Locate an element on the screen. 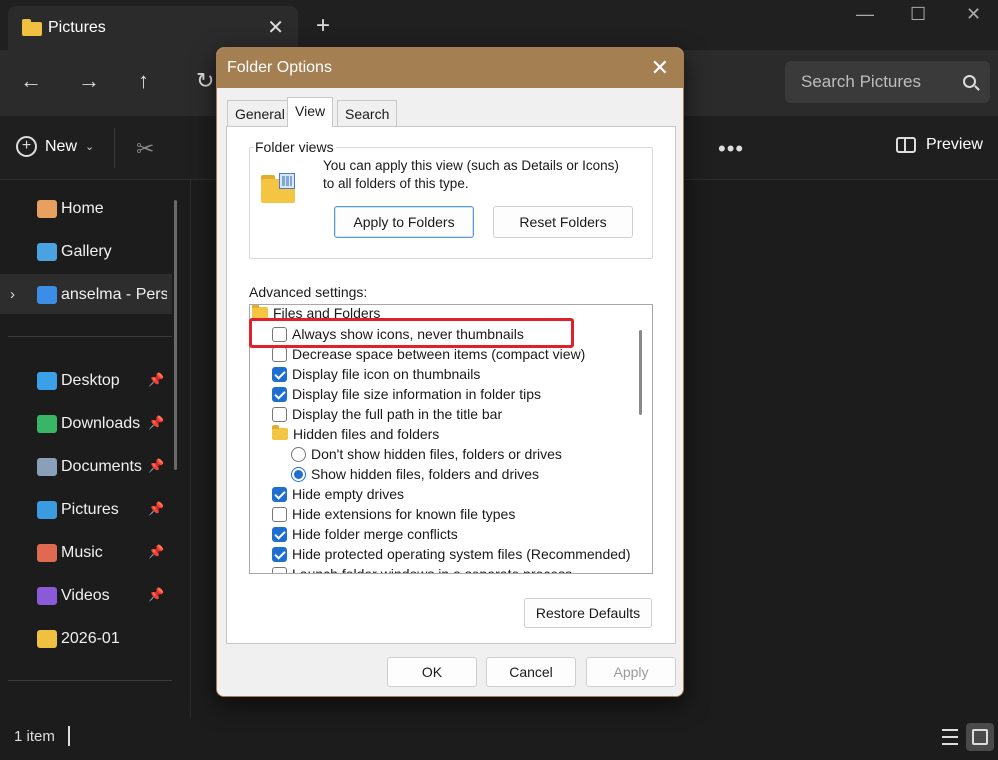 This screenshot has height=760, width=998. more-options-button: ••• is located at coordinates (731, 149).